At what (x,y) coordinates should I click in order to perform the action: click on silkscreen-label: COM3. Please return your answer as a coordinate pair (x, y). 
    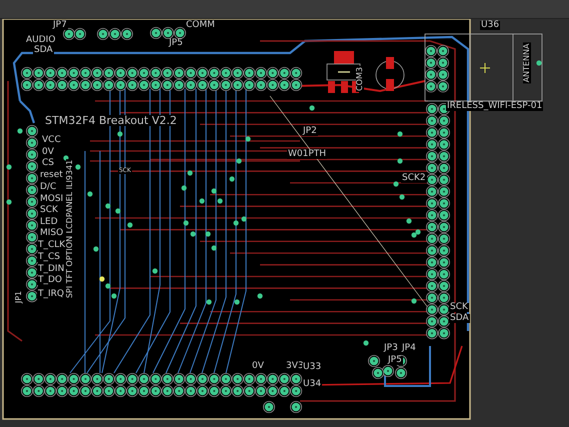
    Looking at the image, I should click on (360, 79).